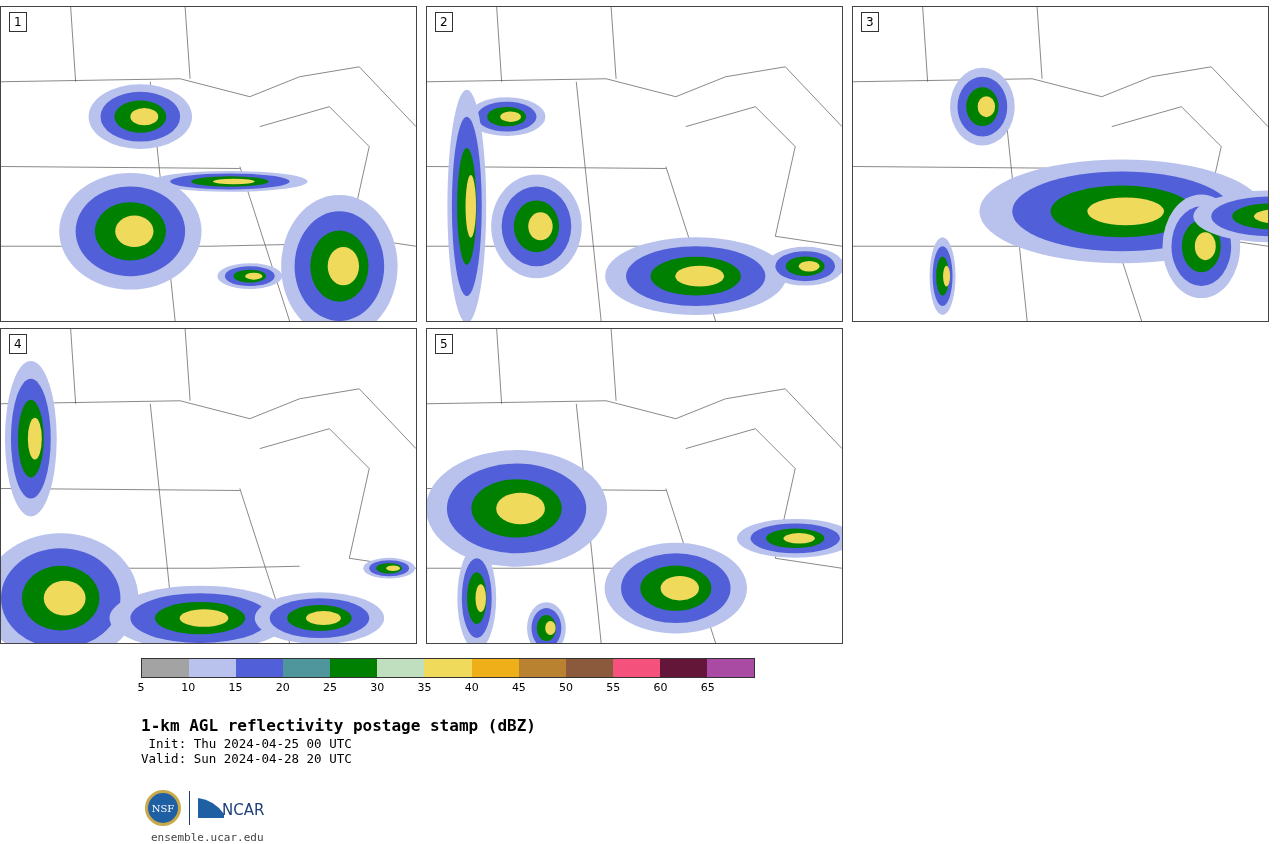 The image size is (1280, 844). Describe the element at coordinates (613, 688) in the screenshot. I see `tick-label: 55` at that location.